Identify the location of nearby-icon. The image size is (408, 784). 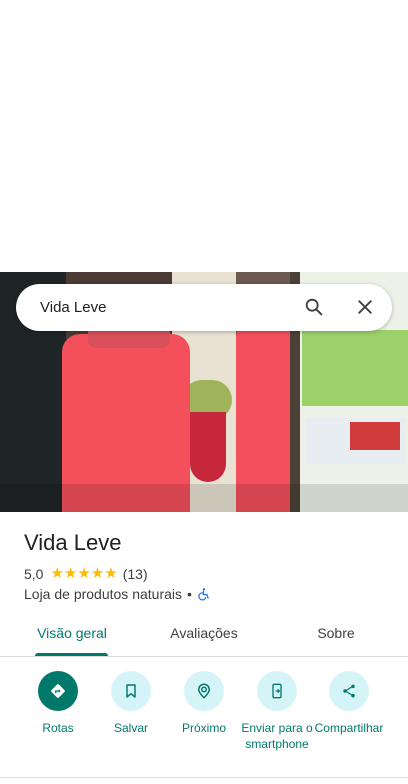
(204, 691).